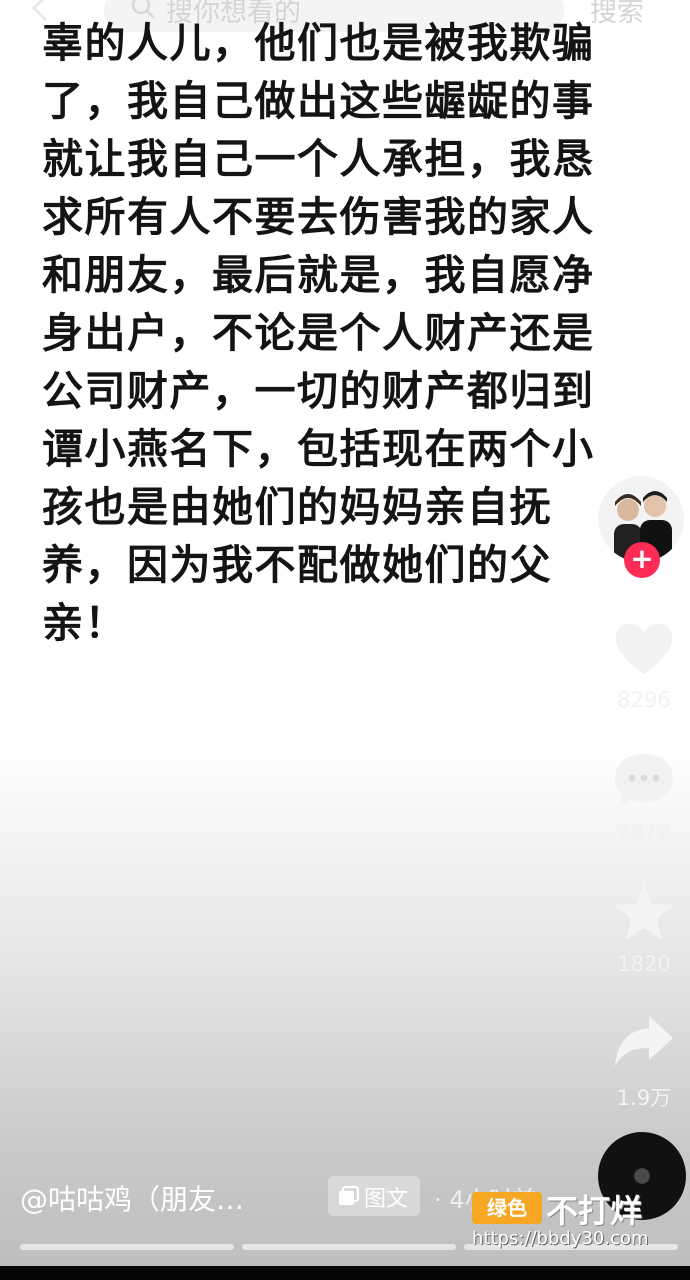 The height and width of the screenshot is (1280, 690). I want to click on heart-icon, so click(644, 648).